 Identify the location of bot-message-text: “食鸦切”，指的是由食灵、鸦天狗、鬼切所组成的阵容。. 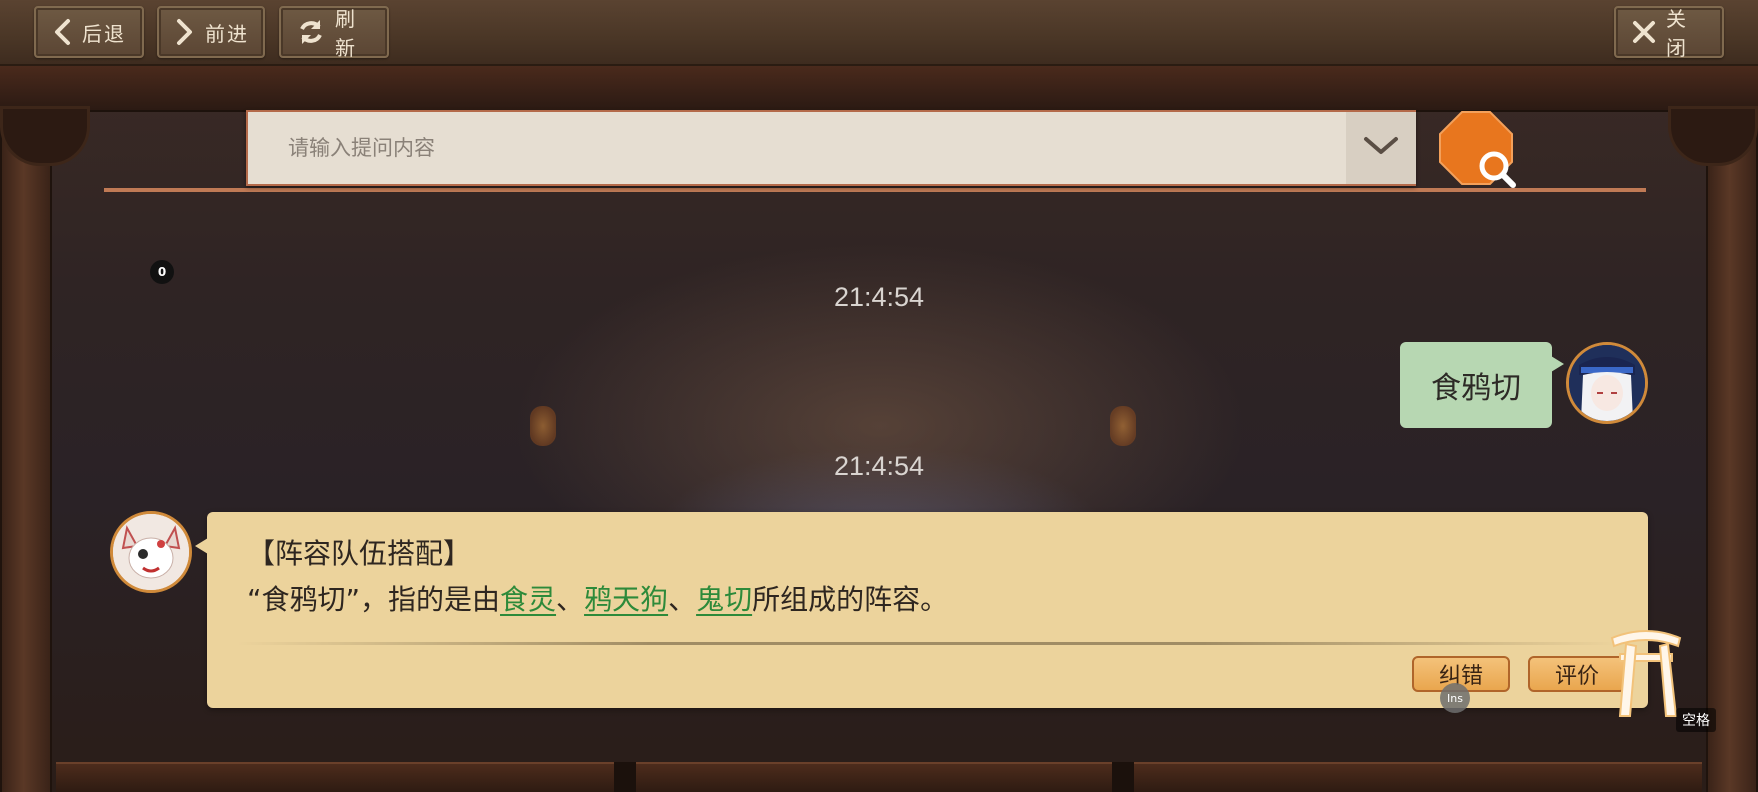
(597, 598).